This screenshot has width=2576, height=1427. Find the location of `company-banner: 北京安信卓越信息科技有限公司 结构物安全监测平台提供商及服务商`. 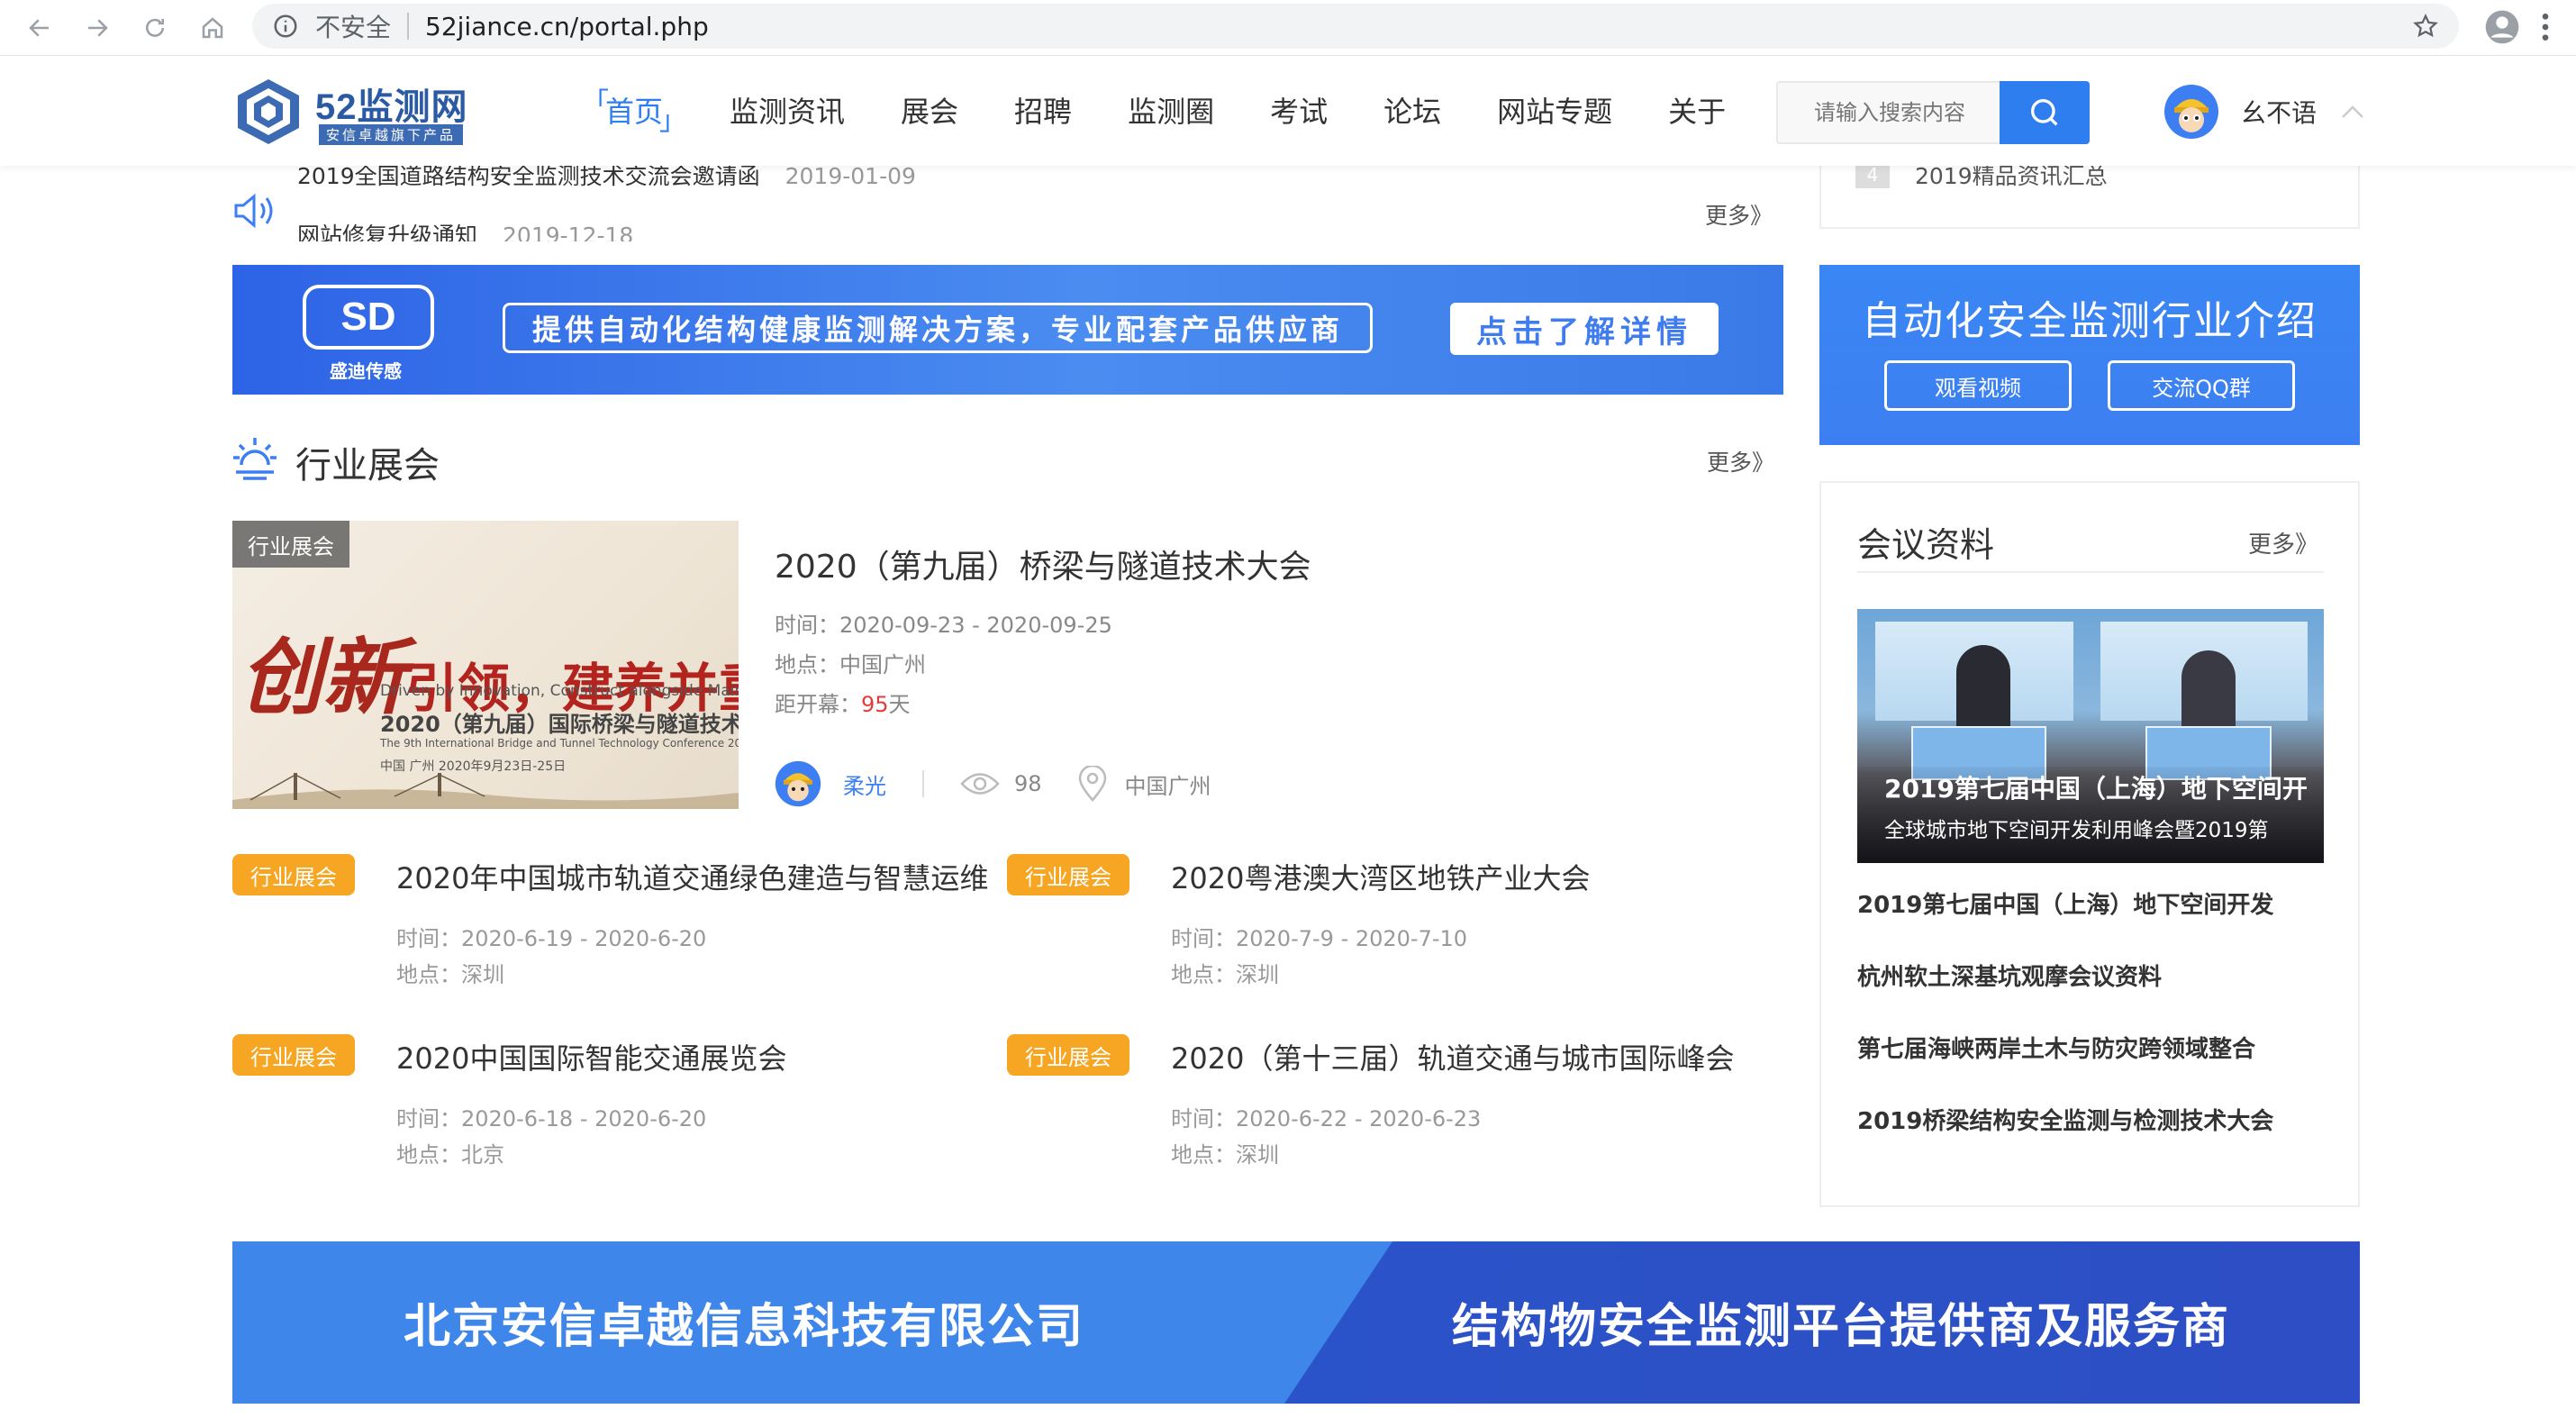

company-banner: 北京安信卓越信息科技有限公司 结构物安全监测平台提供商及服务商 is located at coordinates (1296, 1322).